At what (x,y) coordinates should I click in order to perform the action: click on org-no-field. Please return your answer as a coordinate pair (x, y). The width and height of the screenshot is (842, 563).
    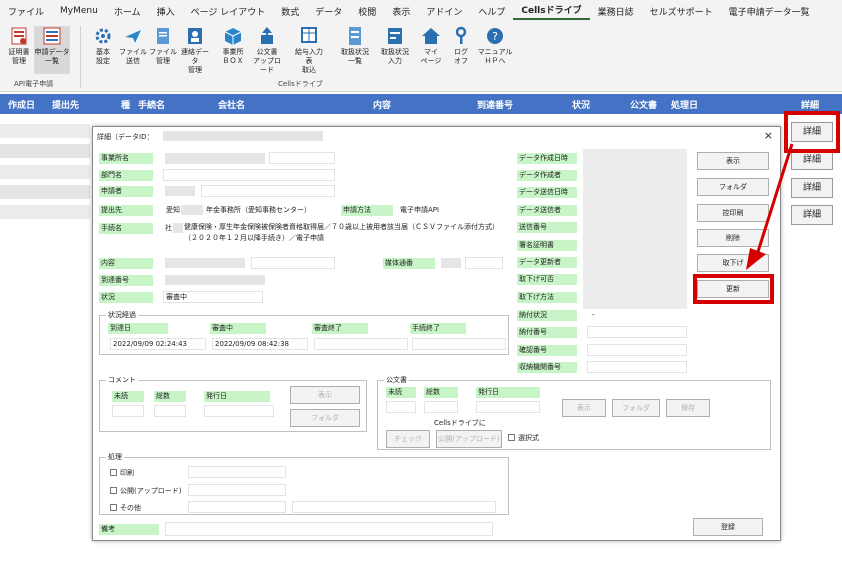
    Looking at the image, I should click on (637, 367).